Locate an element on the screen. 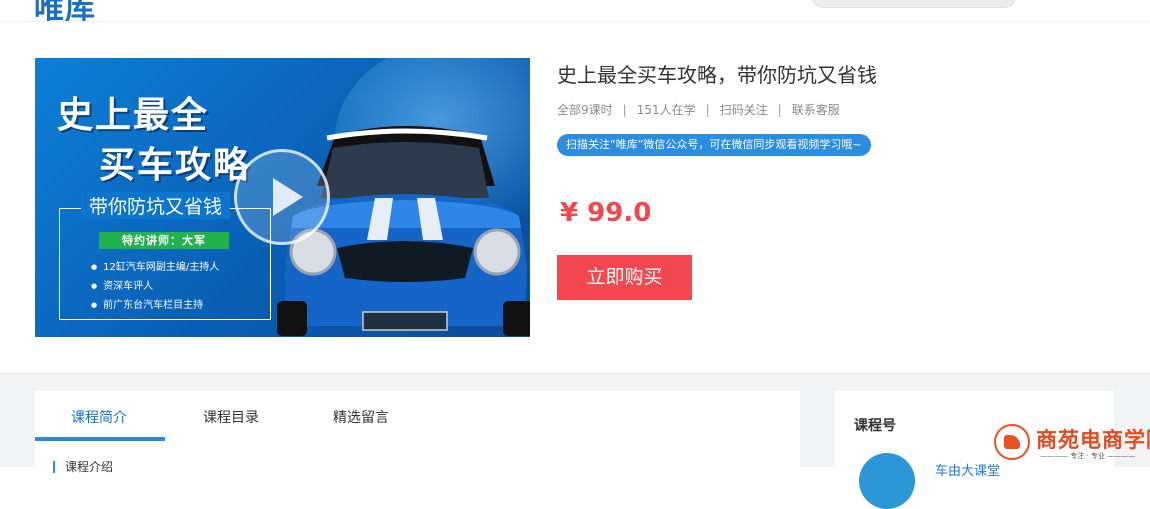 This screenshot has height=509, width=1150. lesson-count: 全部9课时 is located at coordinates (585, 110).